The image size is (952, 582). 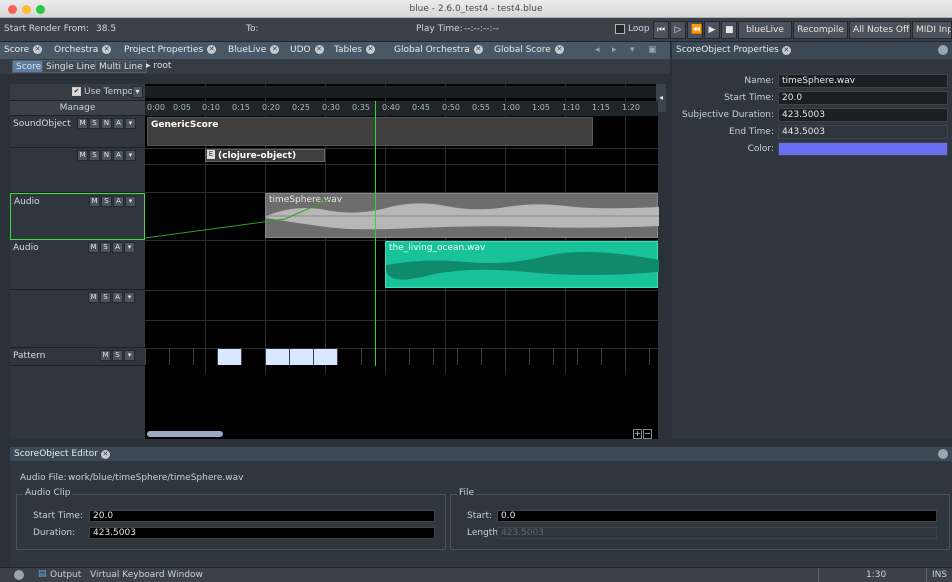 What do you see at coordinates (77, 357) in the screenshot?
I see `lane-pattern: Pattern M S ▾` at bounding box center [77, 357].